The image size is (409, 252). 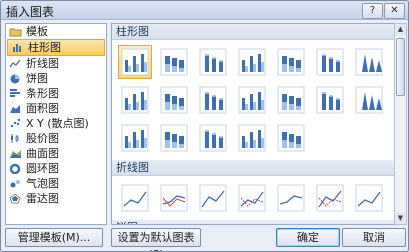 I want to click on gallery-scrollbar: ▲ ▼, so click(x=400, y=124).